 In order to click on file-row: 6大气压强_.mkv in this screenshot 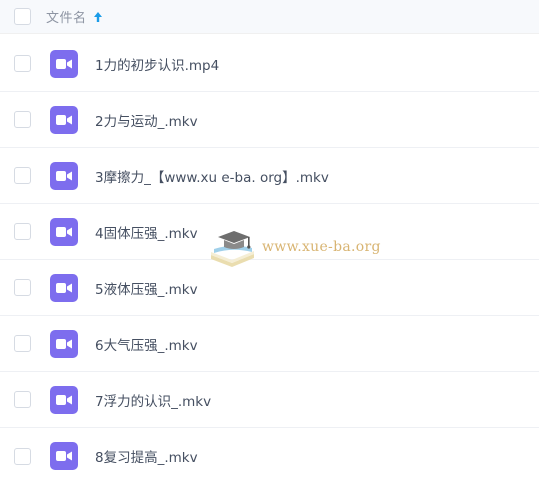, I will do `click(269, 344)`.